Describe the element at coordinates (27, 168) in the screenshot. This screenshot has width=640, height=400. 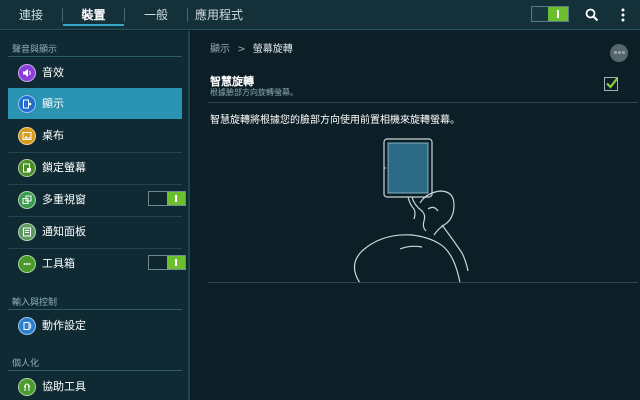
I see `lock-screen-icon` at that location.